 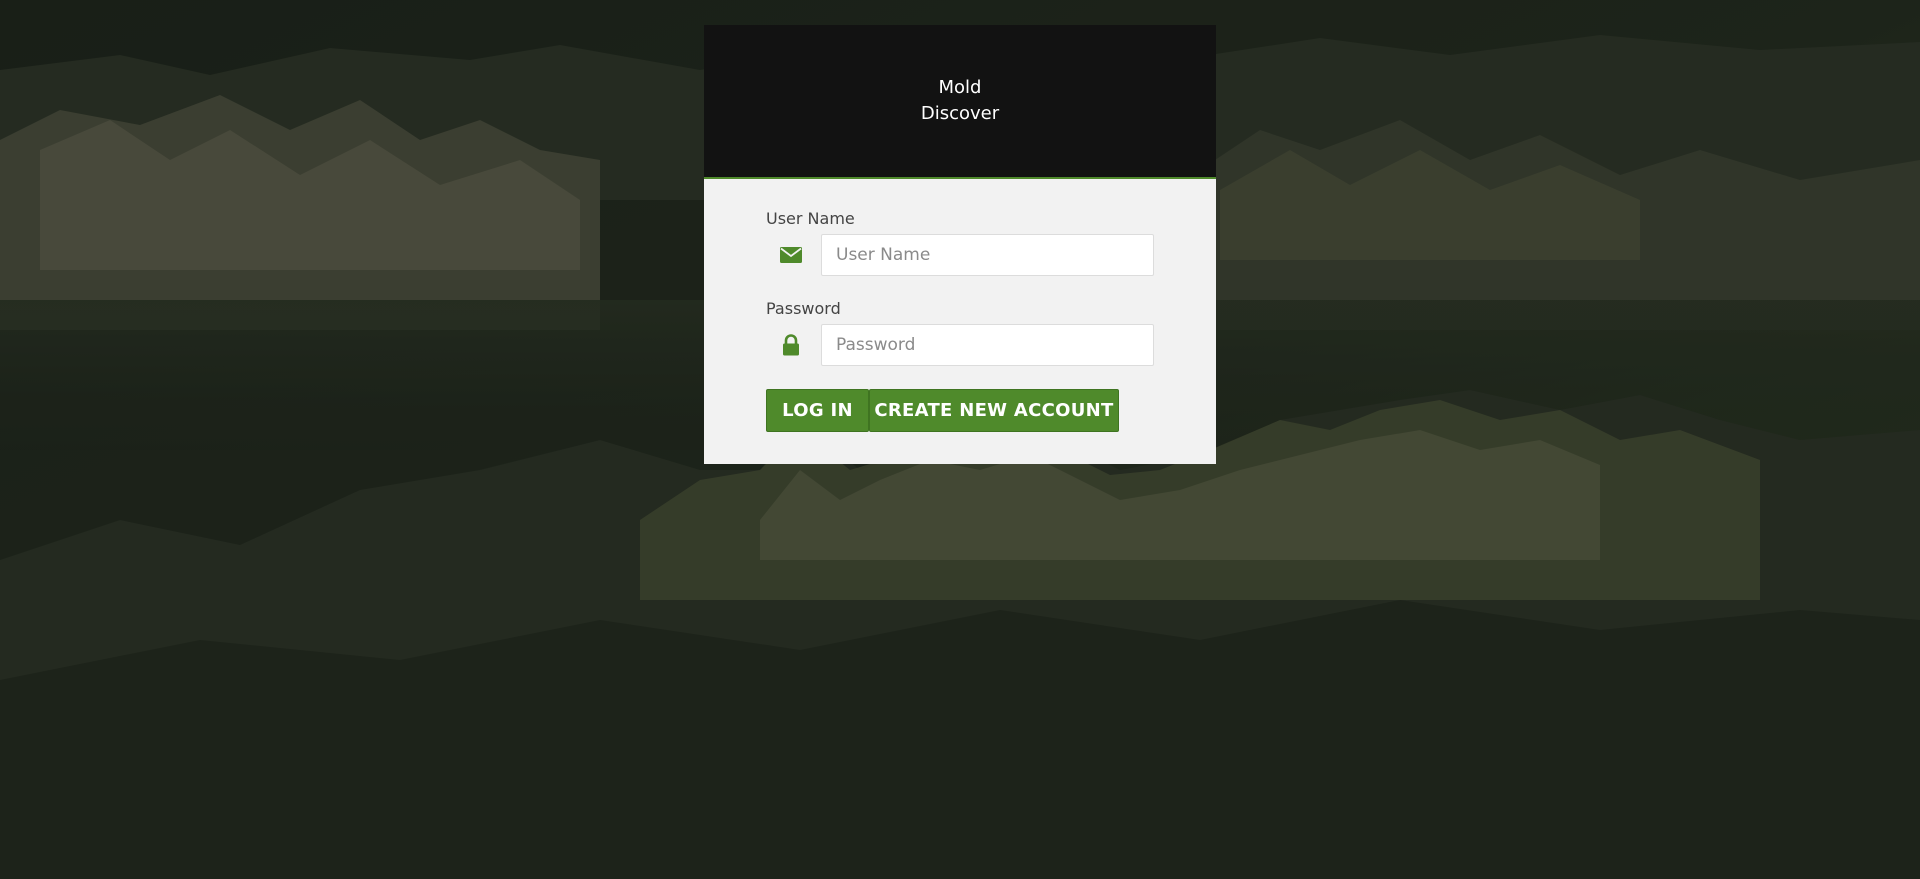 What do you see at coordinates (810, 218) in the screenshot?
I see `username-label: User Name` at bounding box center [810, 218].